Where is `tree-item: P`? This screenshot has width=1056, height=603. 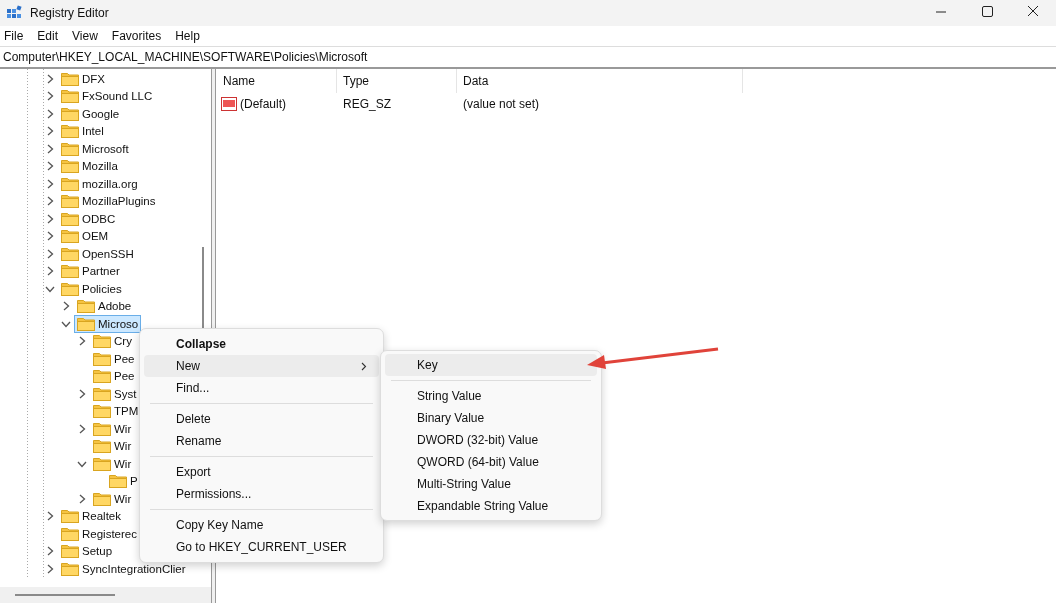 tree-item: P is located at coordinates (123, 481).